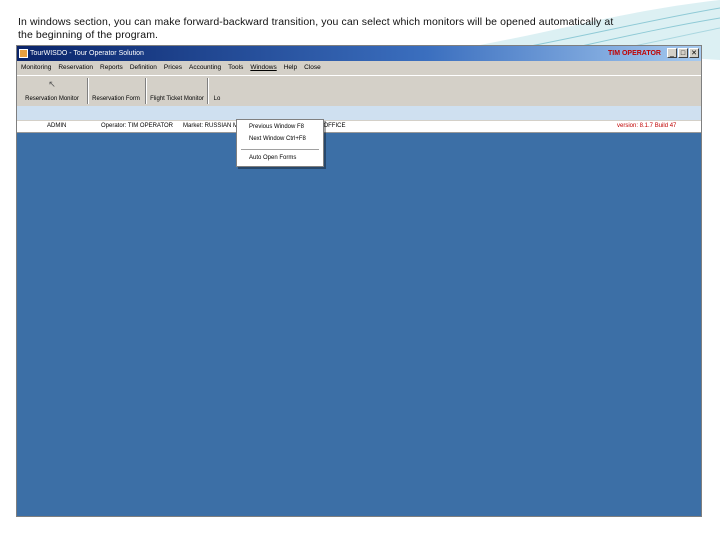 This screenshot has height=540, width=720. Describe the element at coordinates (177, 84) in the screenshot. I see `ticket-icon` at that location.